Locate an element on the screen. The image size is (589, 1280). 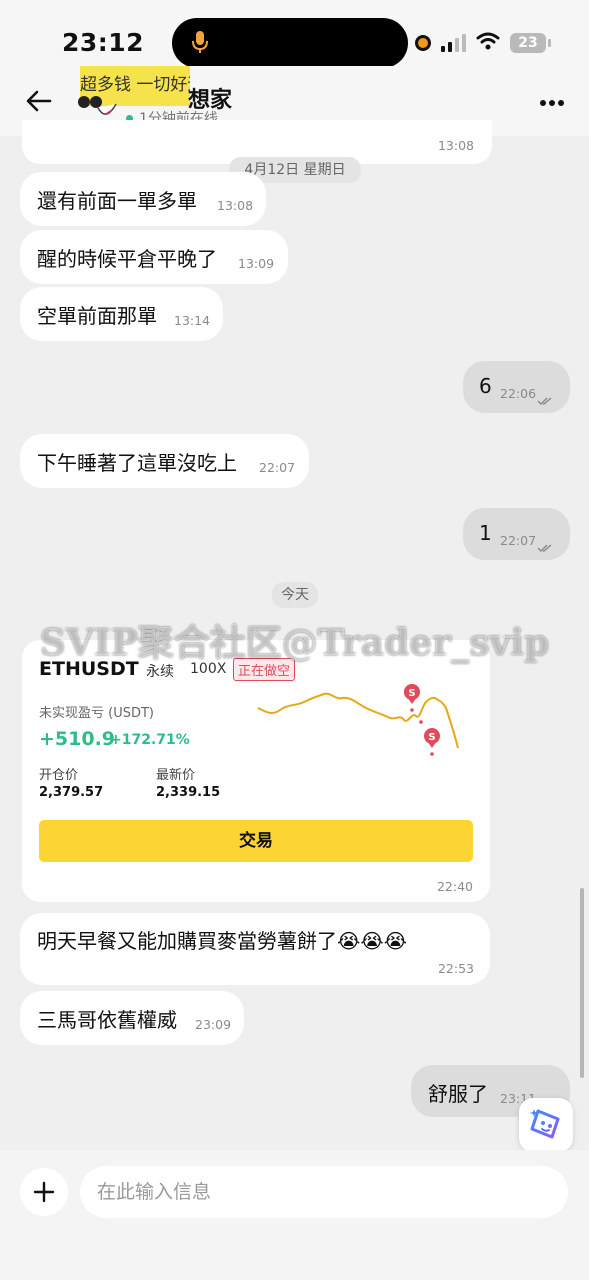
ai-assistant-icon is located at coordinates (546, 1125).